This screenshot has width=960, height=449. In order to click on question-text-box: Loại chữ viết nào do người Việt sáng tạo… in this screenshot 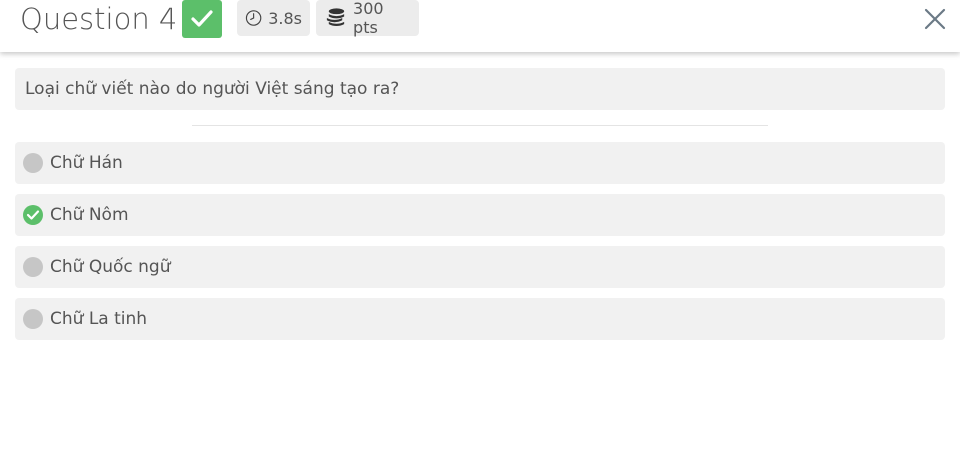, I will do `click(480, 89)`.